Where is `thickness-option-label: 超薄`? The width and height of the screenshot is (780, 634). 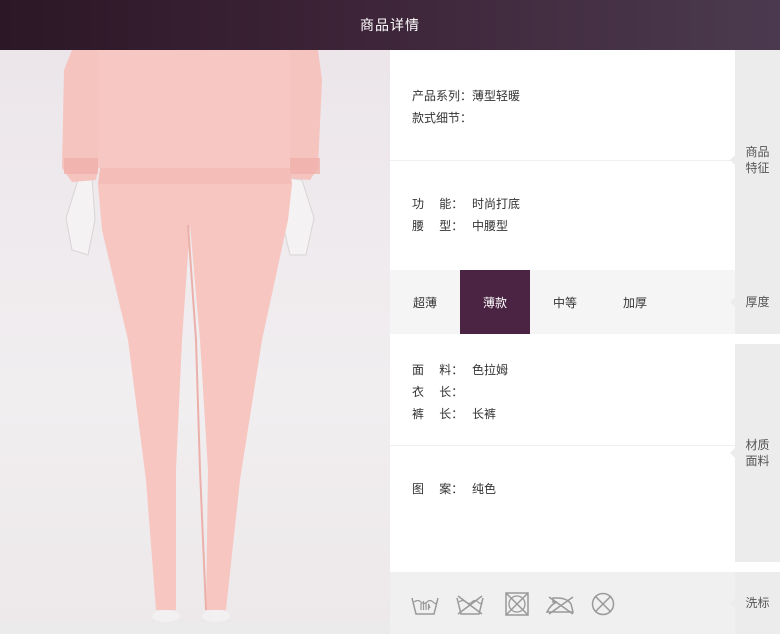
thickness-option-label: 超薄 is located at coordinates (424, 302).